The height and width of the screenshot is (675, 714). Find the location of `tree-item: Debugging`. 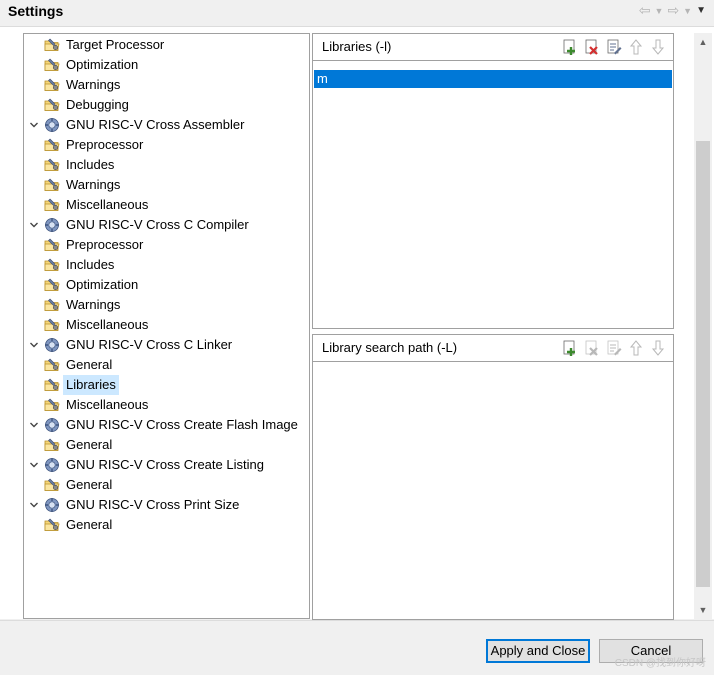

tree-item: Debugging is located at coordinates (88, 105).